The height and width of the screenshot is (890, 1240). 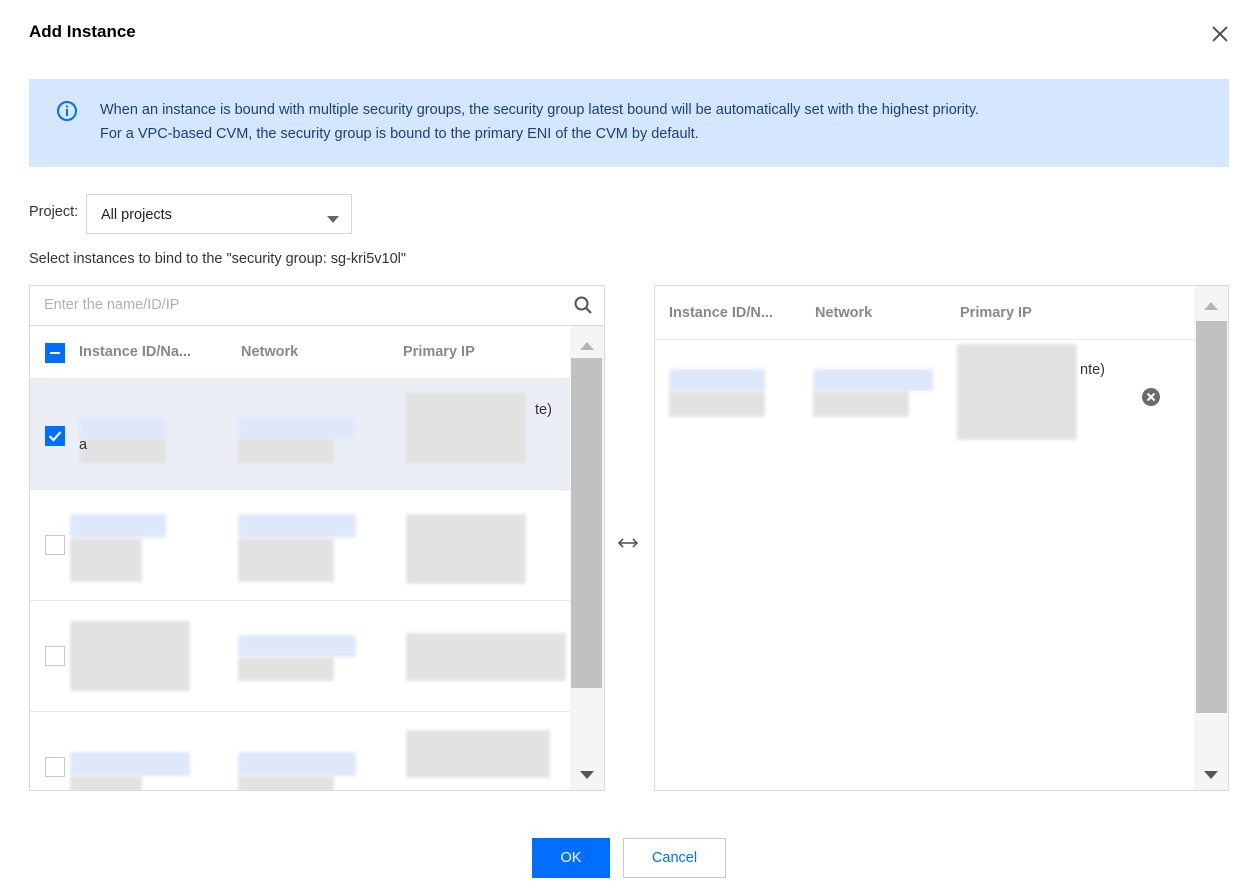 I want to click on table-row: a te), so click(x=300, y=434).